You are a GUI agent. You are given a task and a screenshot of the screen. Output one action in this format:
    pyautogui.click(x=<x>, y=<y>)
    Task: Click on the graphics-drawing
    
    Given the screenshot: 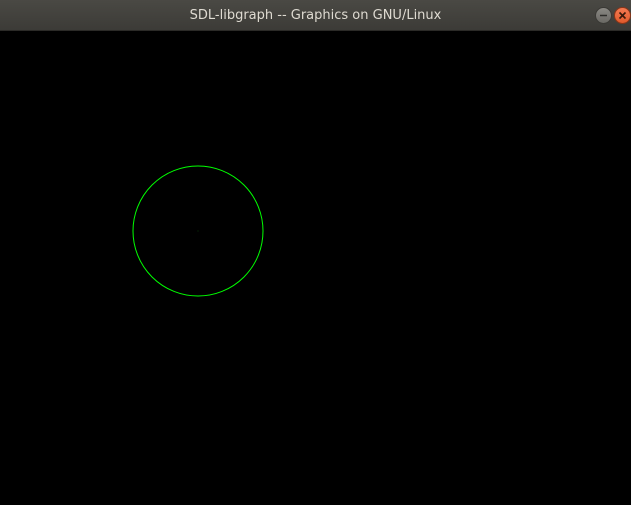 What is the action you would take?
    pyautogui.click(x=198, y=231)
    